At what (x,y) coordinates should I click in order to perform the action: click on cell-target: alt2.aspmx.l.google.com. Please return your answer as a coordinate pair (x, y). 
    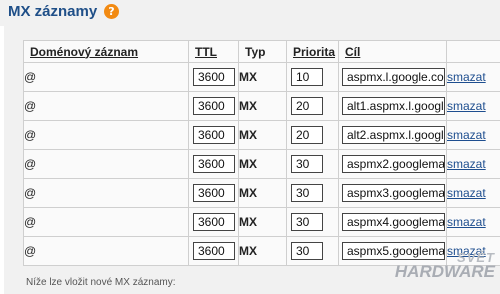
    Looking at the image, I should click on (392, 135).